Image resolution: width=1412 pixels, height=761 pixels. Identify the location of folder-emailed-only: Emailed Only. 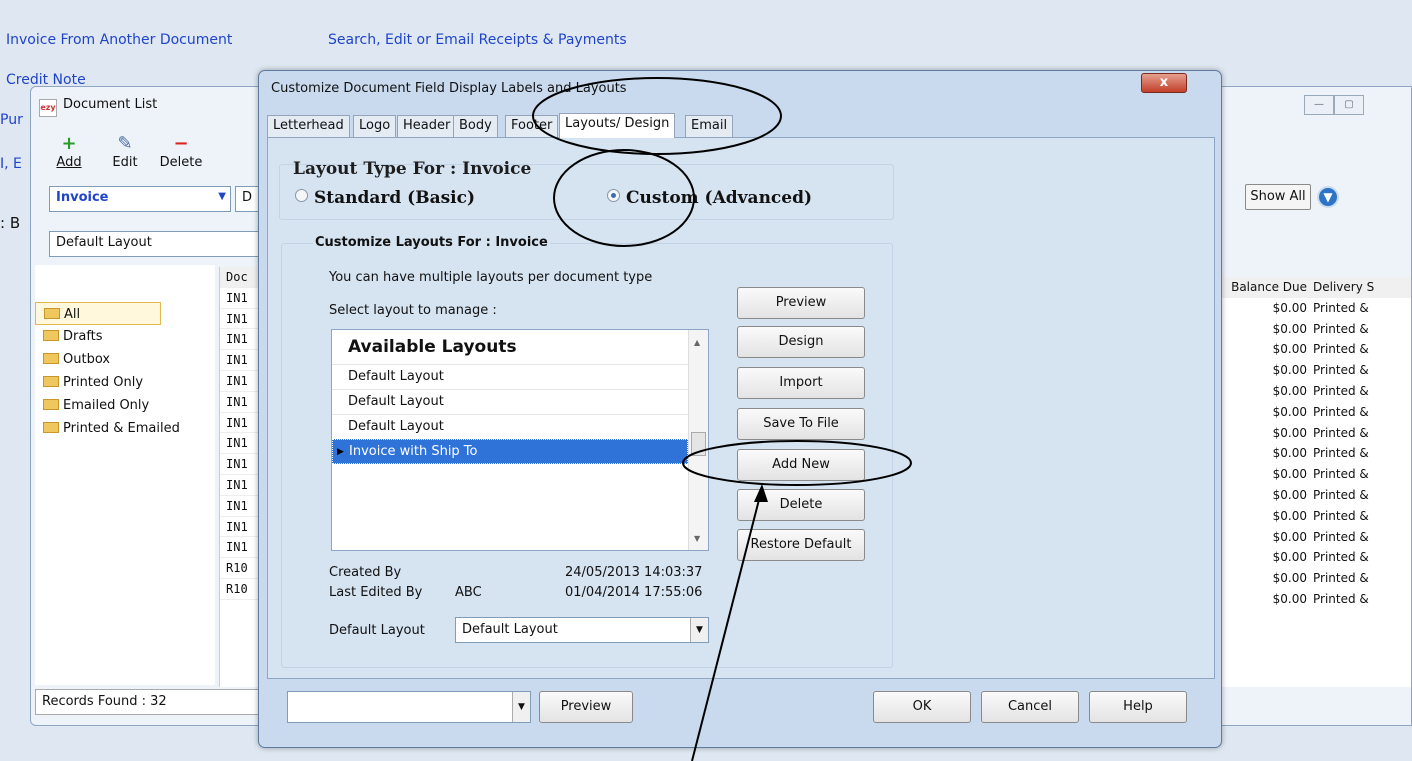
(125, 405).